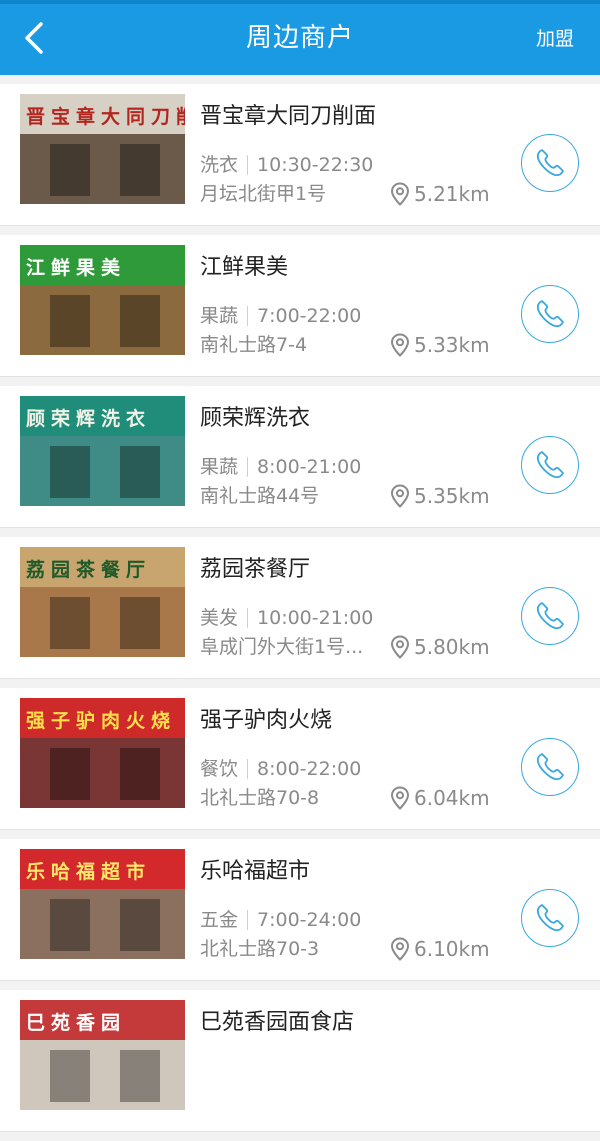 The height and width of the screenshot is (1141, 600). What do you see at coordinates (309, 467) in the screenshot?
I see `merchant-hours: 8:00-21:00` at bounding box center [309, 467].